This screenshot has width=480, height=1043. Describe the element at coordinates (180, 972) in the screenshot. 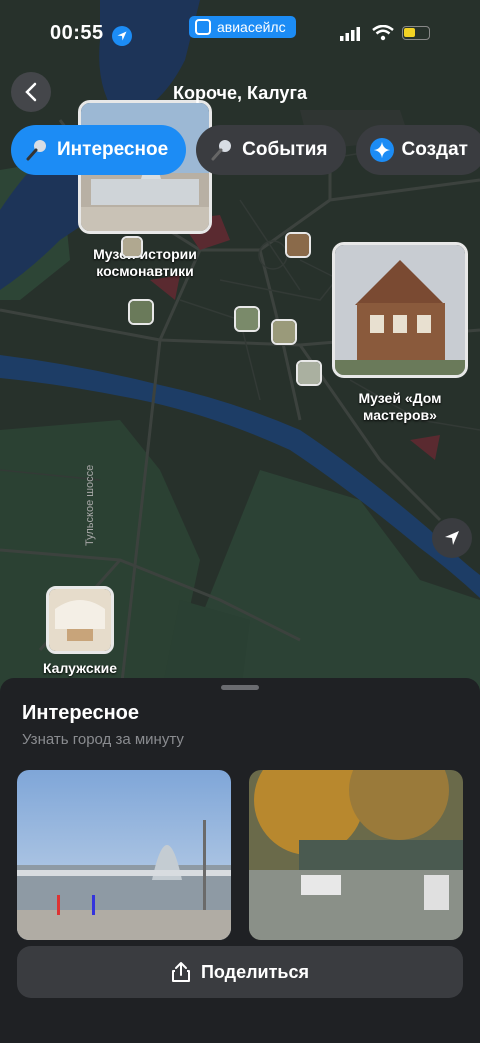

I see `share-icon` at that location.